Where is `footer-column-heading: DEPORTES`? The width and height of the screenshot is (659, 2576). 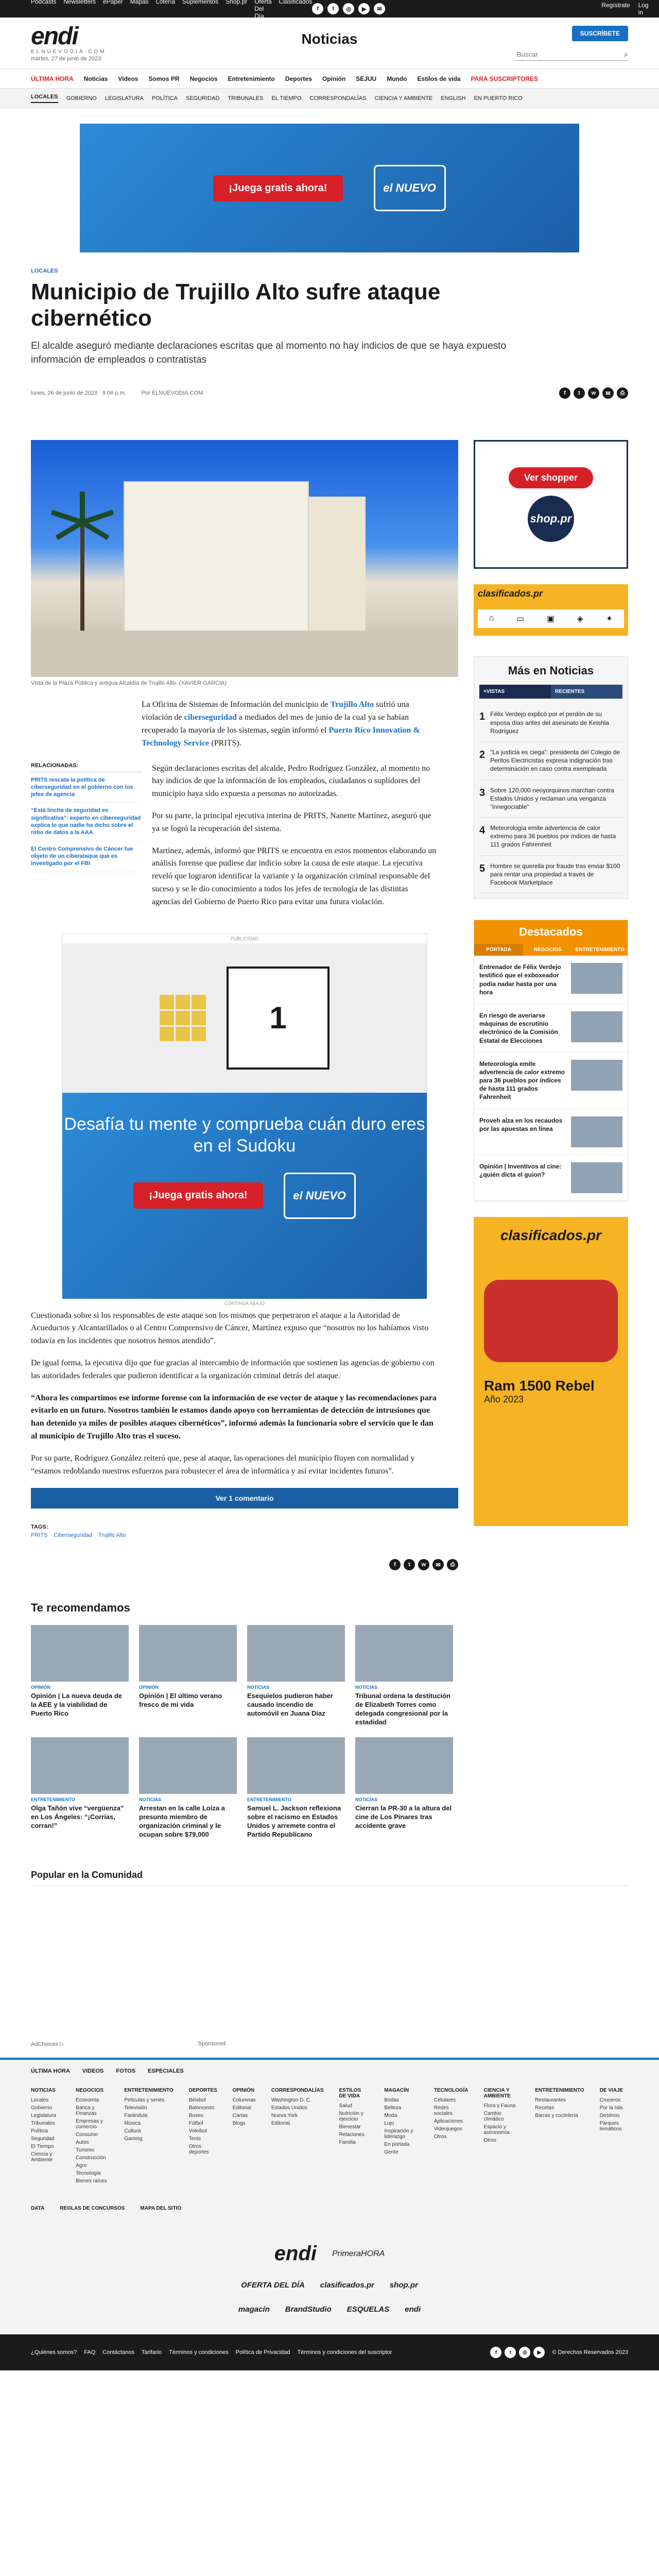 footer-column-heading: DEPORTES is located at coordinates (203, 2090).